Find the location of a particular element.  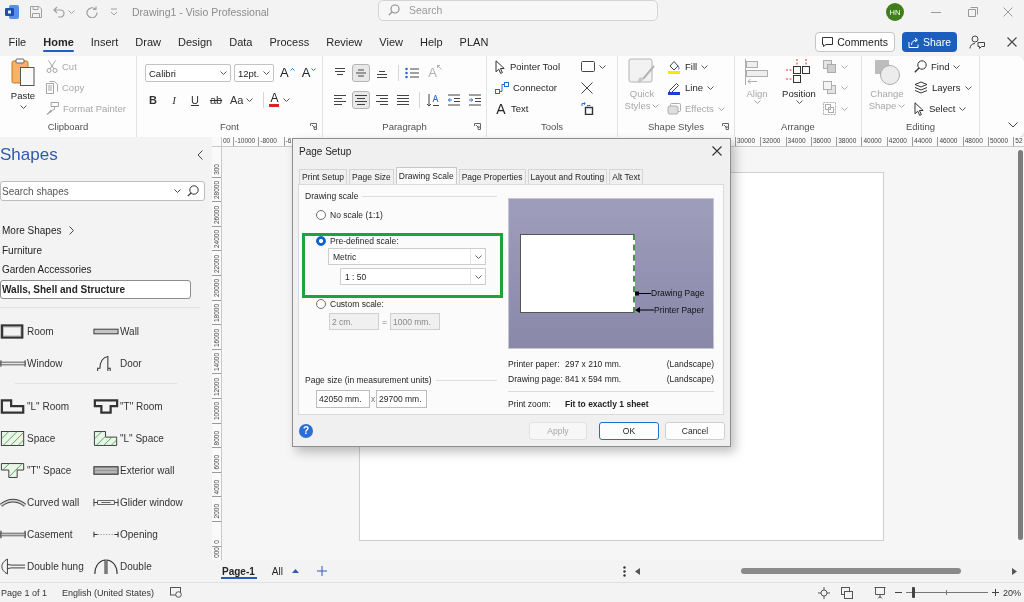

underline-button: U is located at coordinates (195, 100).